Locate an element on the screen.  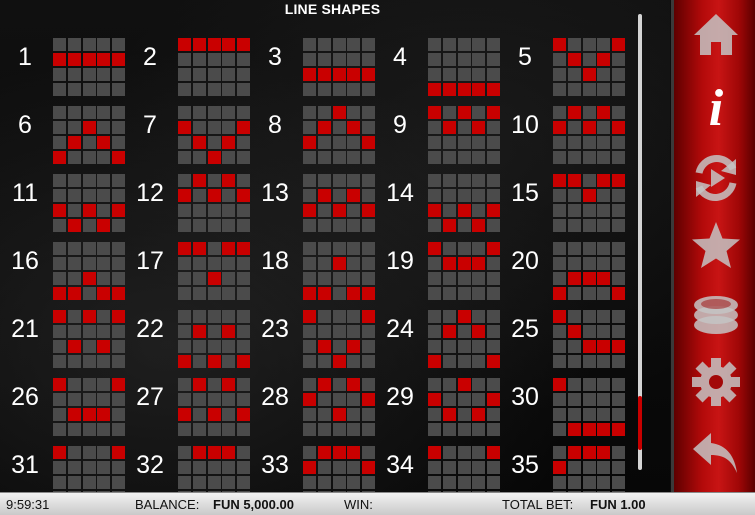
line-shape: 27 is located at coordinates (188, 410).